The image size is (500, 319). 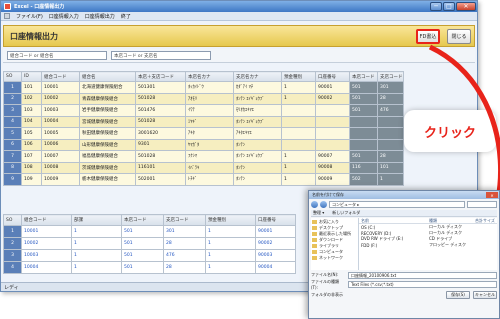 I want to click on cell: 3001620, so click(x=160, y=133).